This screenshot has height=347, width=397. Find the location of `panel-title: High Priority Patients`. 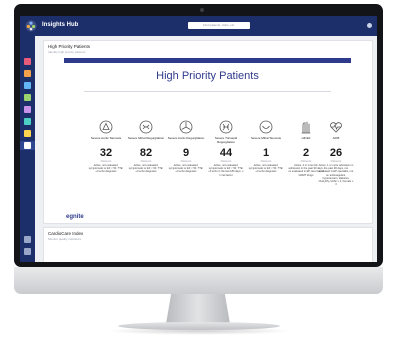

panel-title: High Priority Patients is located at coordinates (69, 46).